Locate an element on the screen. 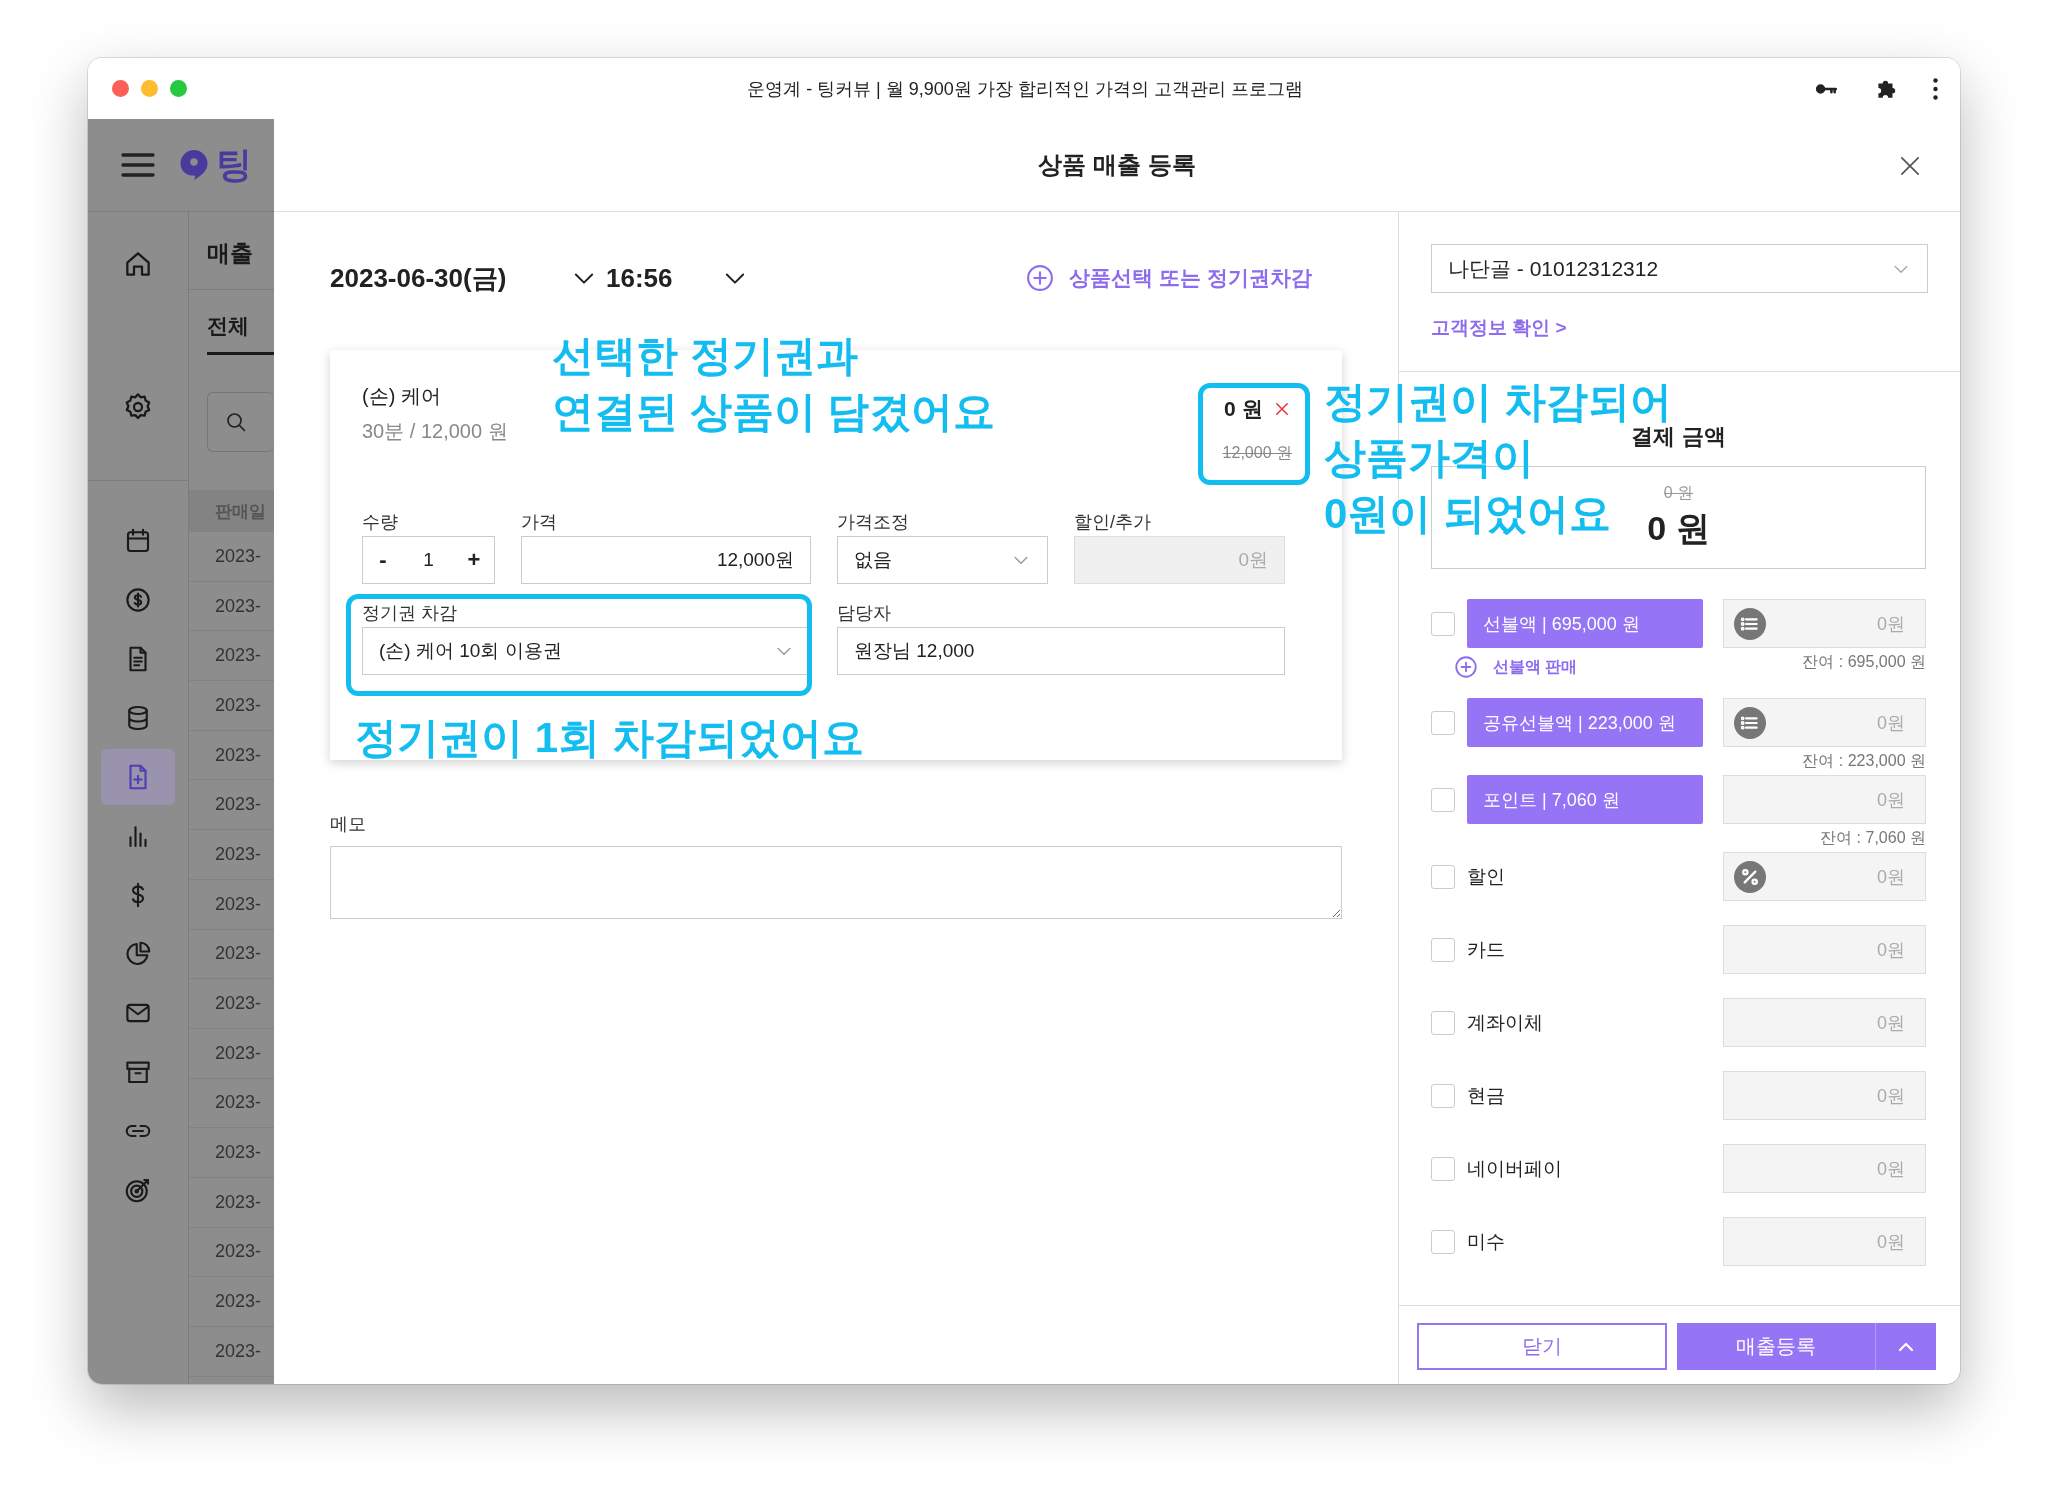 This screenshot has width=2048, height=1502. payment-label: 네이버페이 is located at coordinates (1514, 1168).